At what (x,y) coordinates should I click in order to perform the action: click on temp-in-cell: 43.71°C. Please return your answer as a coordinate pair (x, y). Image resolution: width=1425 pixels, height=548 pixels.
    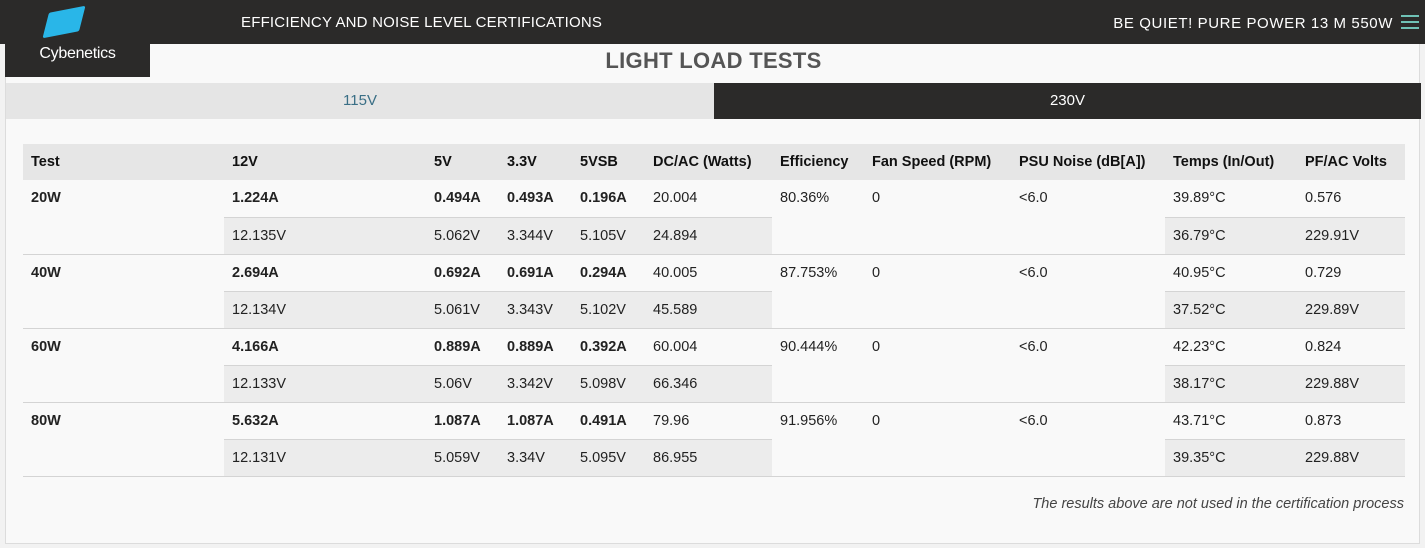
    Looking at the image, I should click on (1231, 421).